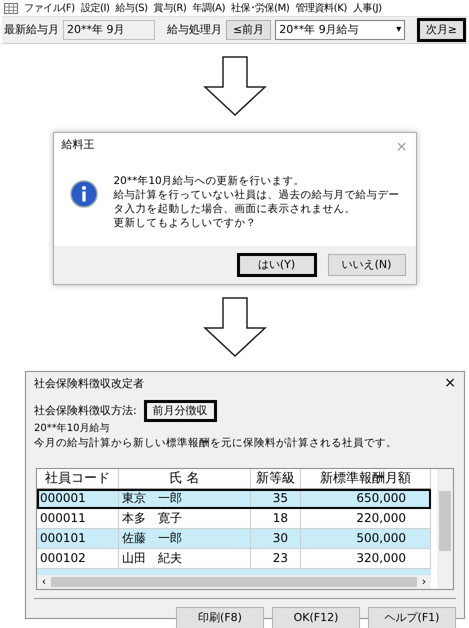 The image size is (469, 628). What do you see at coordinates (321, 8) in the screenshot?
I see `menu-item: 管理資料(K)` at bounding box center [321, 8].